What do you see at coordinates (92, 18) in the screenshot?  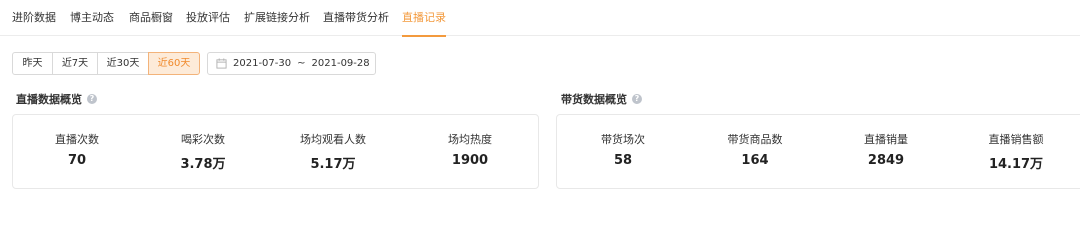 I see `tab-blogger-activity: 博主动态` at bounding box center [92, 18].